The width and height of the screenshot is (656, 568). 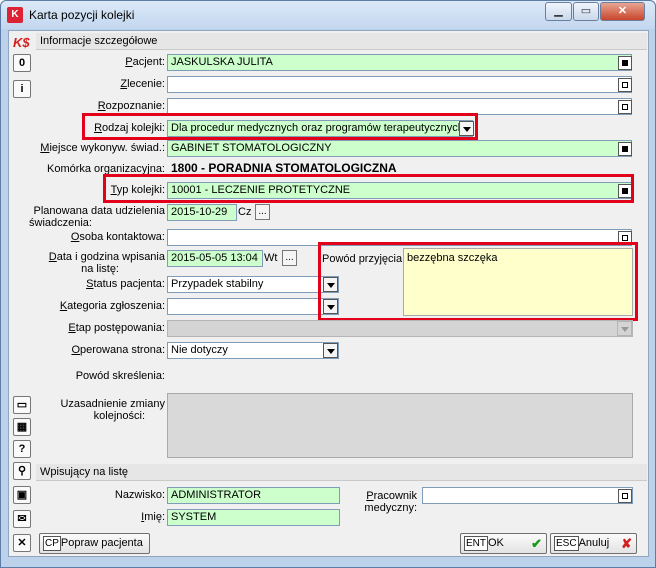 I want to click on wpisujacy-section-header: Wpisujący na listę, so click(x=341, y=472).